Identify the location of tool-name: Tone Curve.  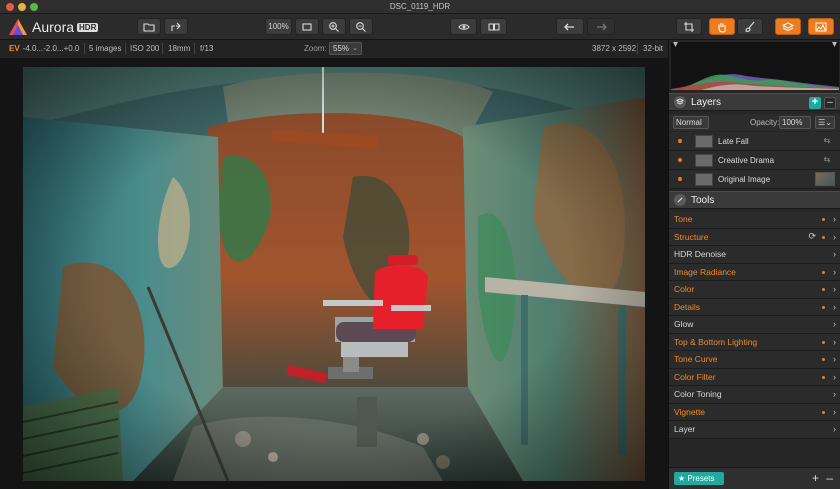
(696, 359).